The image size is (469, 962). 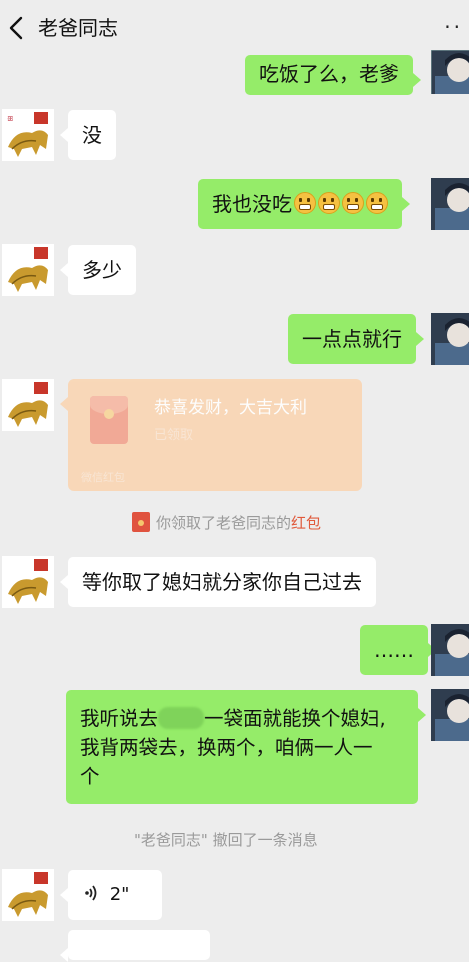 What do you see at coordinates (119, 894) in the screenshot?
I see `voice-duration: 2"` at bounding box center [119, 894].